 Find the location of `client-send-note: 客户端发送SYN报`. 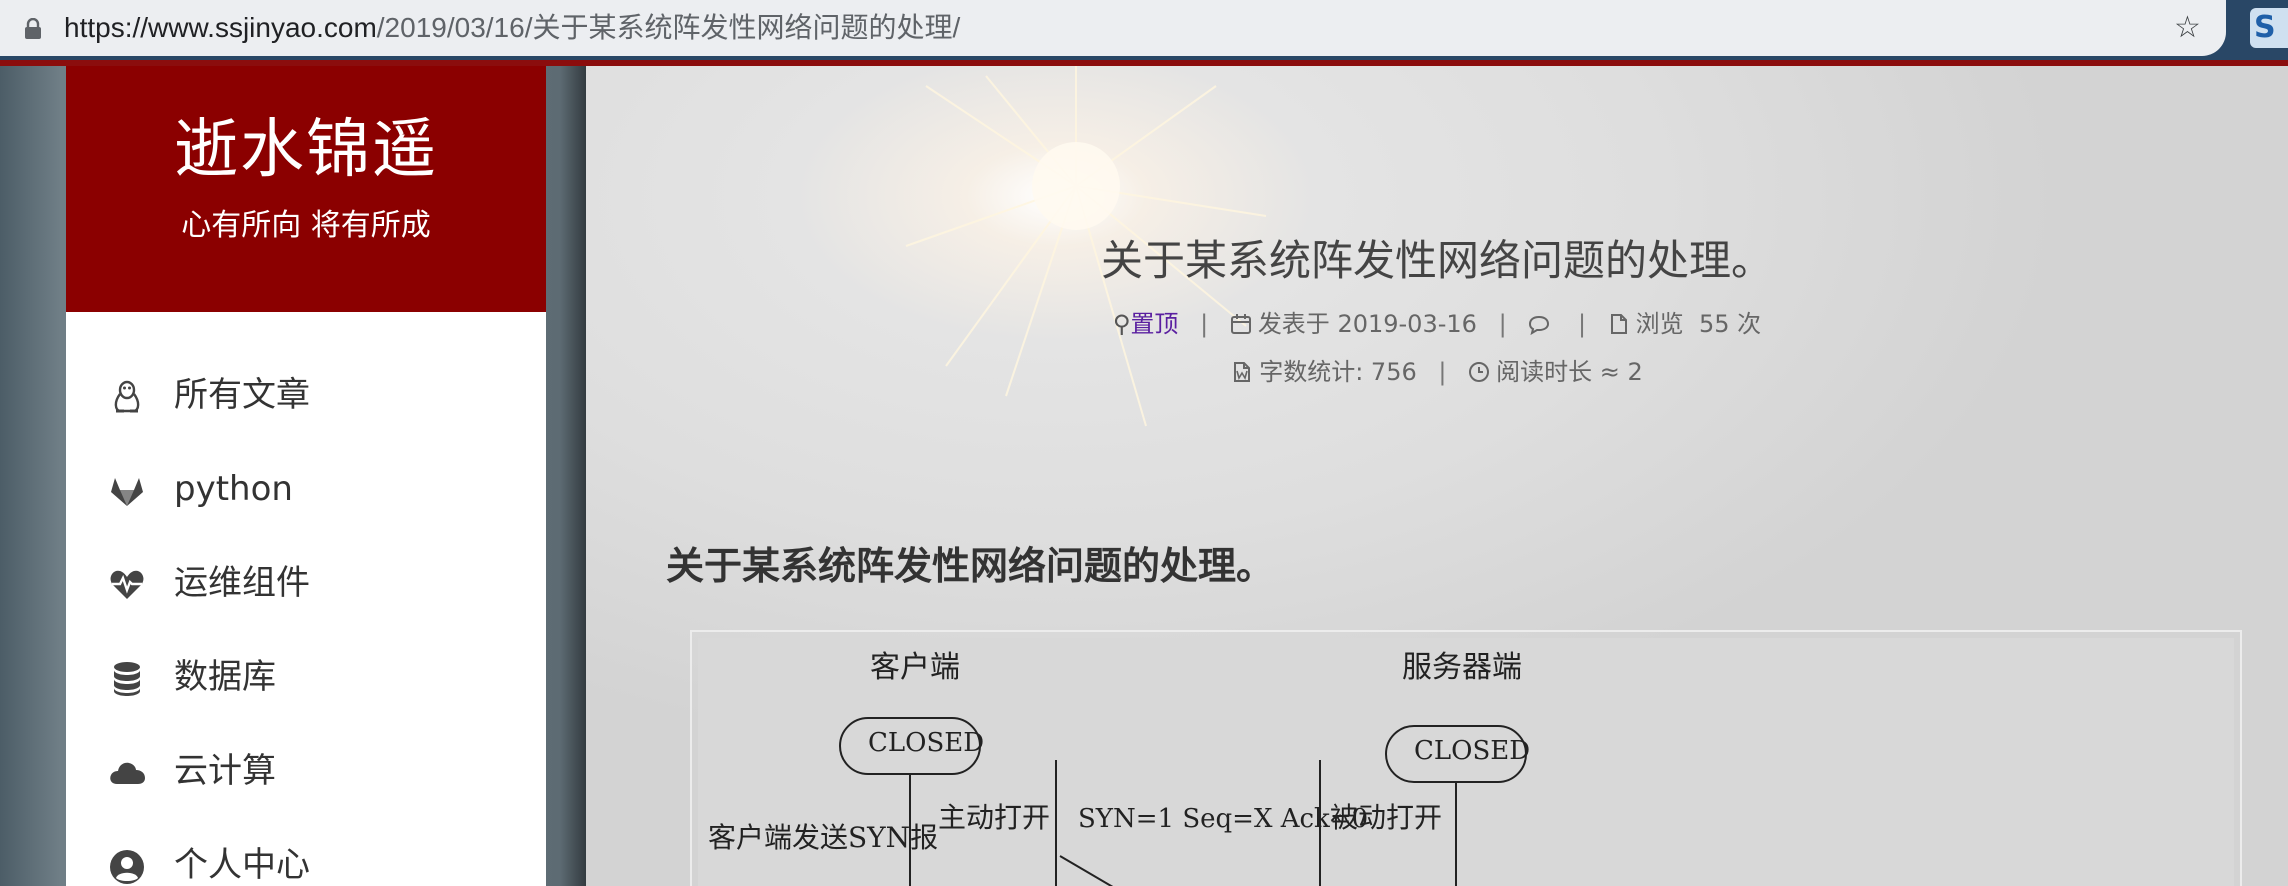

client-send-note: 客户端发送SYN报 is located at coordinates (823, 837).